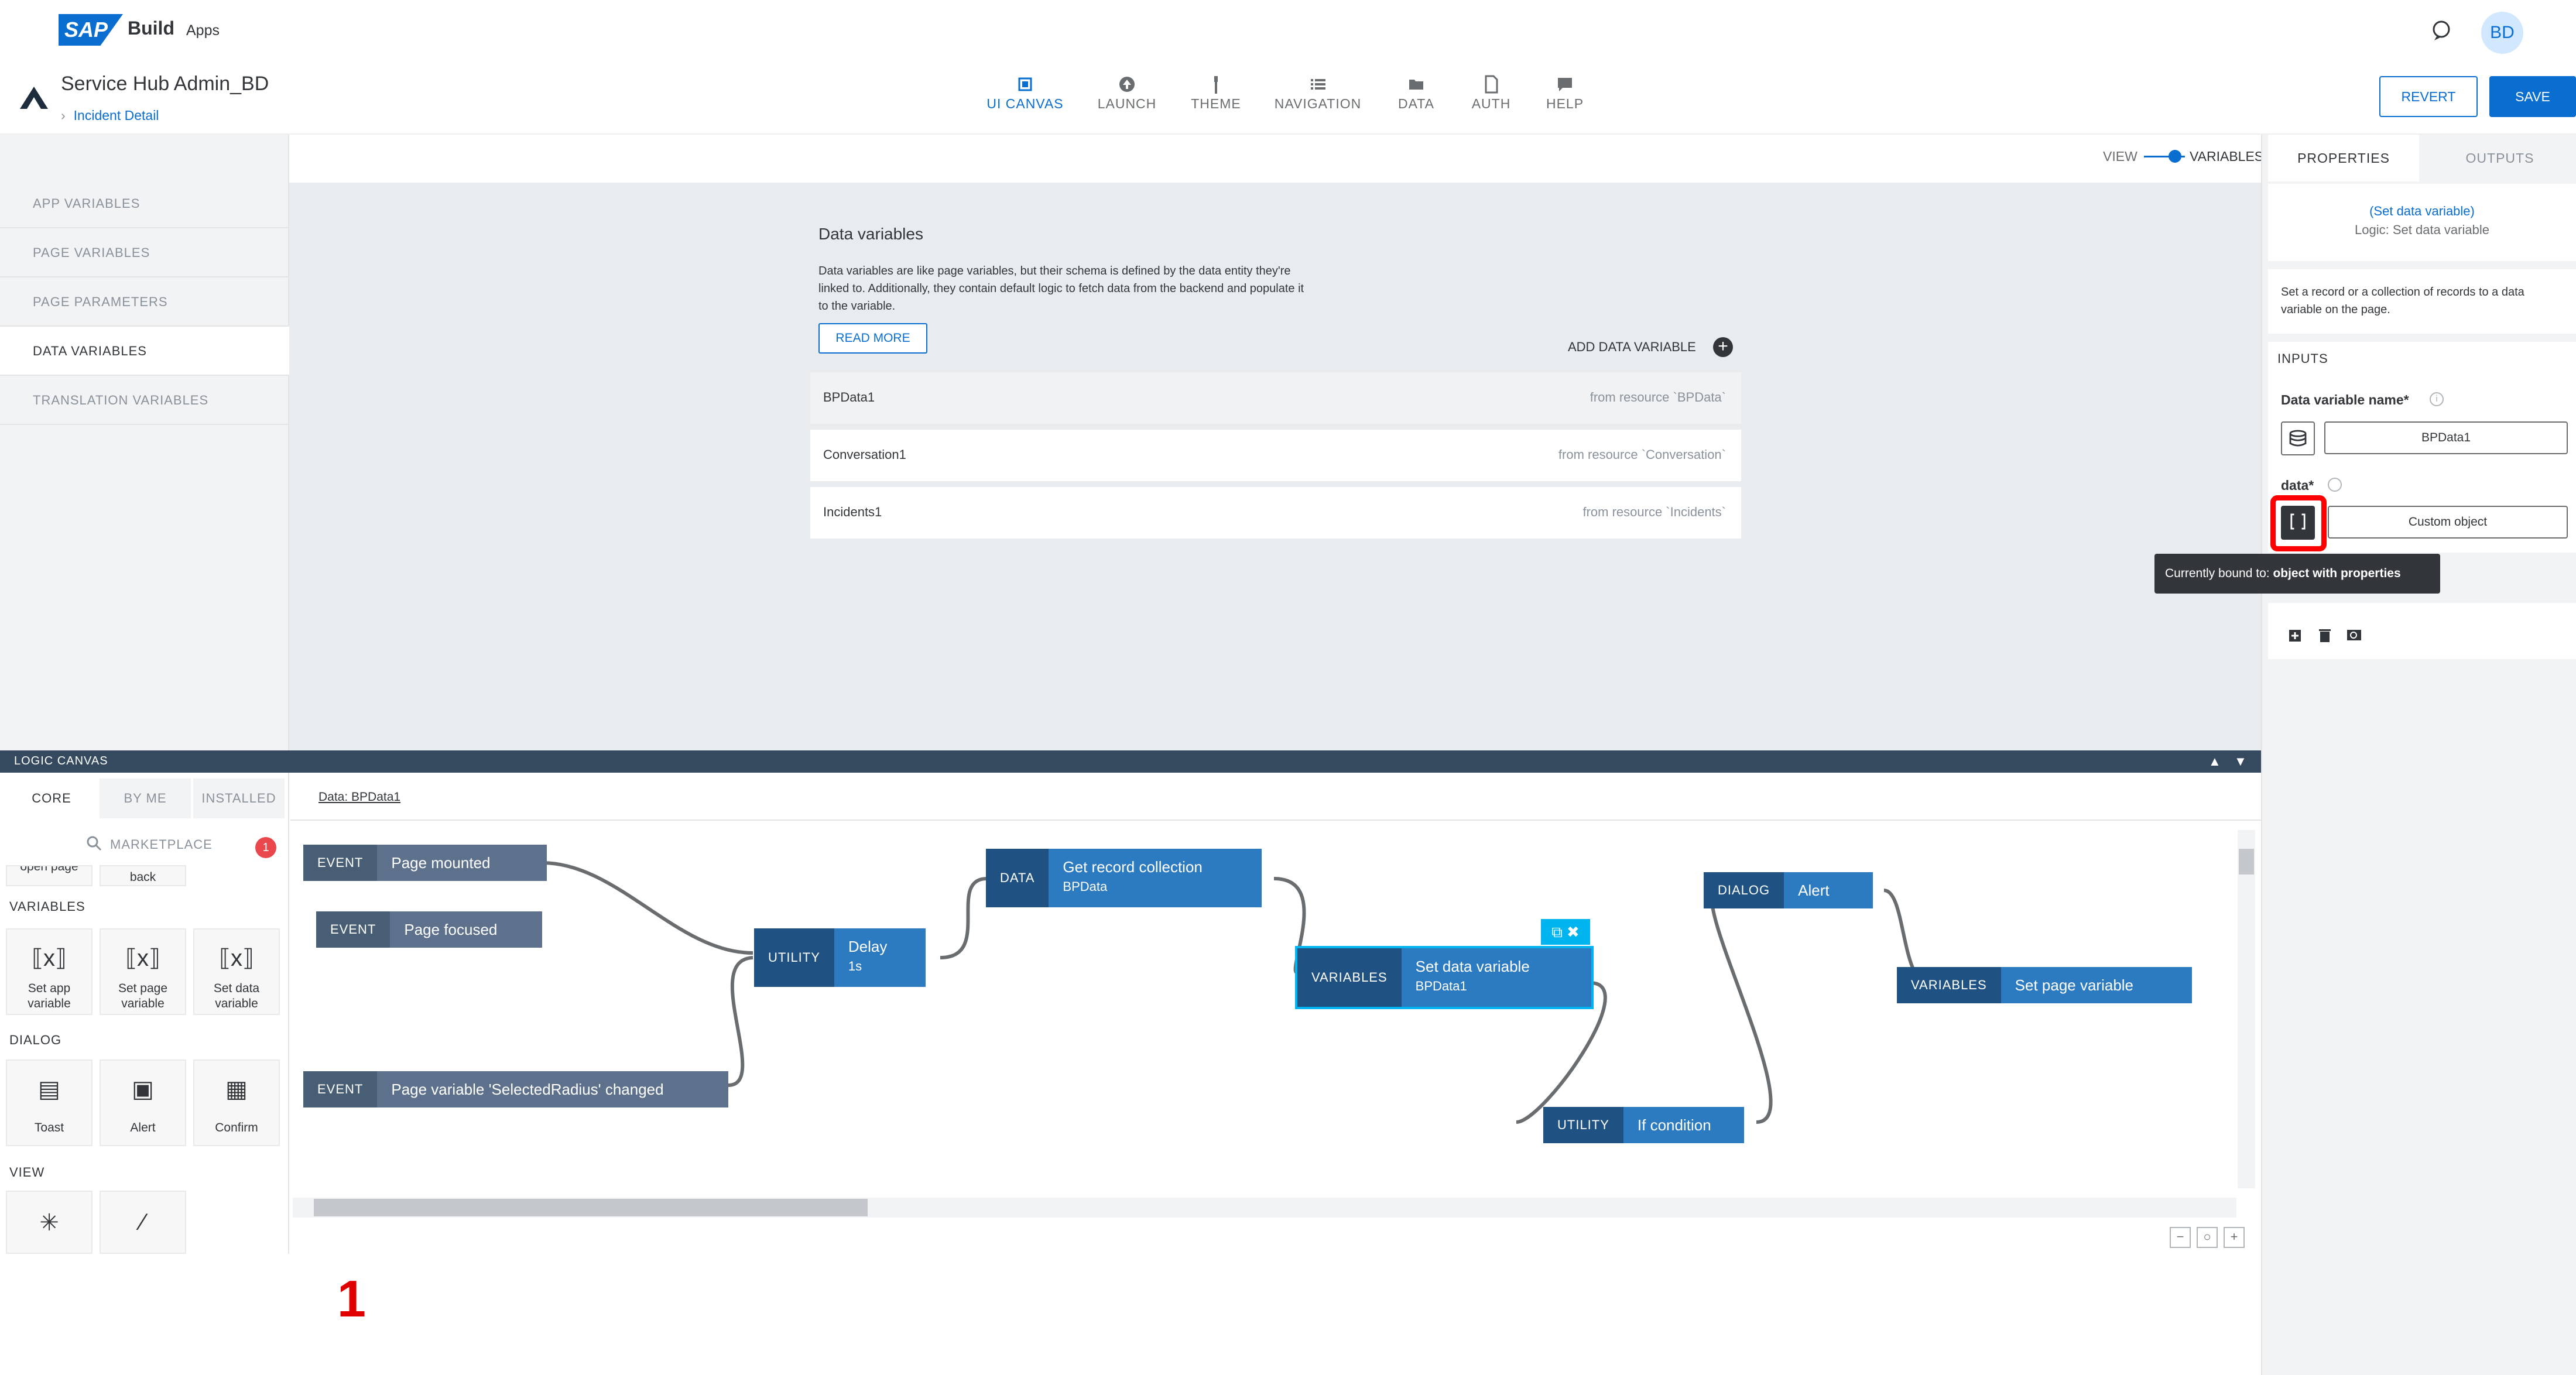 Image resolution: width=2576 pixels, height=1375 pixels. What do you see at coordinates (144, 252) in the screenshot?
I see `sidebar-item-page-variables: PAGE VARIABLES` at bounding box center [144, 252].